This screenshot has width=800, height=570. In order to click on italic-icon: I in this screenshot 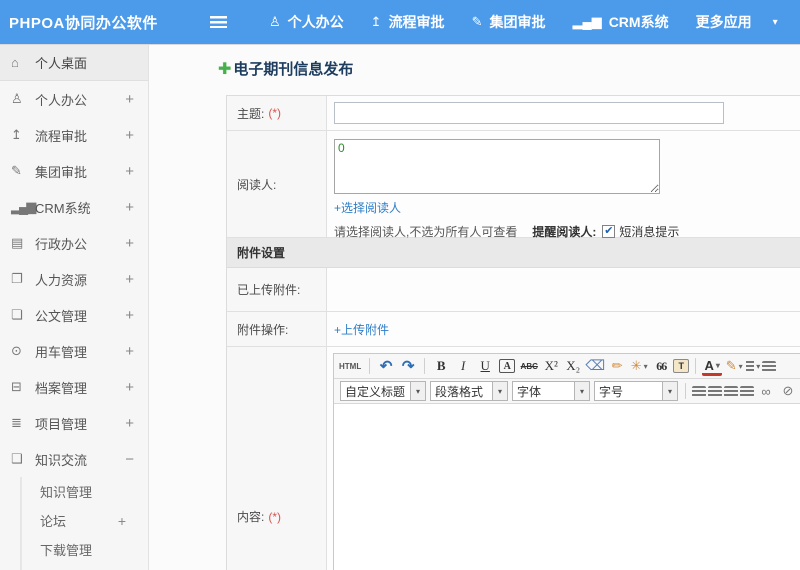, I will do `click(463, 366)`.